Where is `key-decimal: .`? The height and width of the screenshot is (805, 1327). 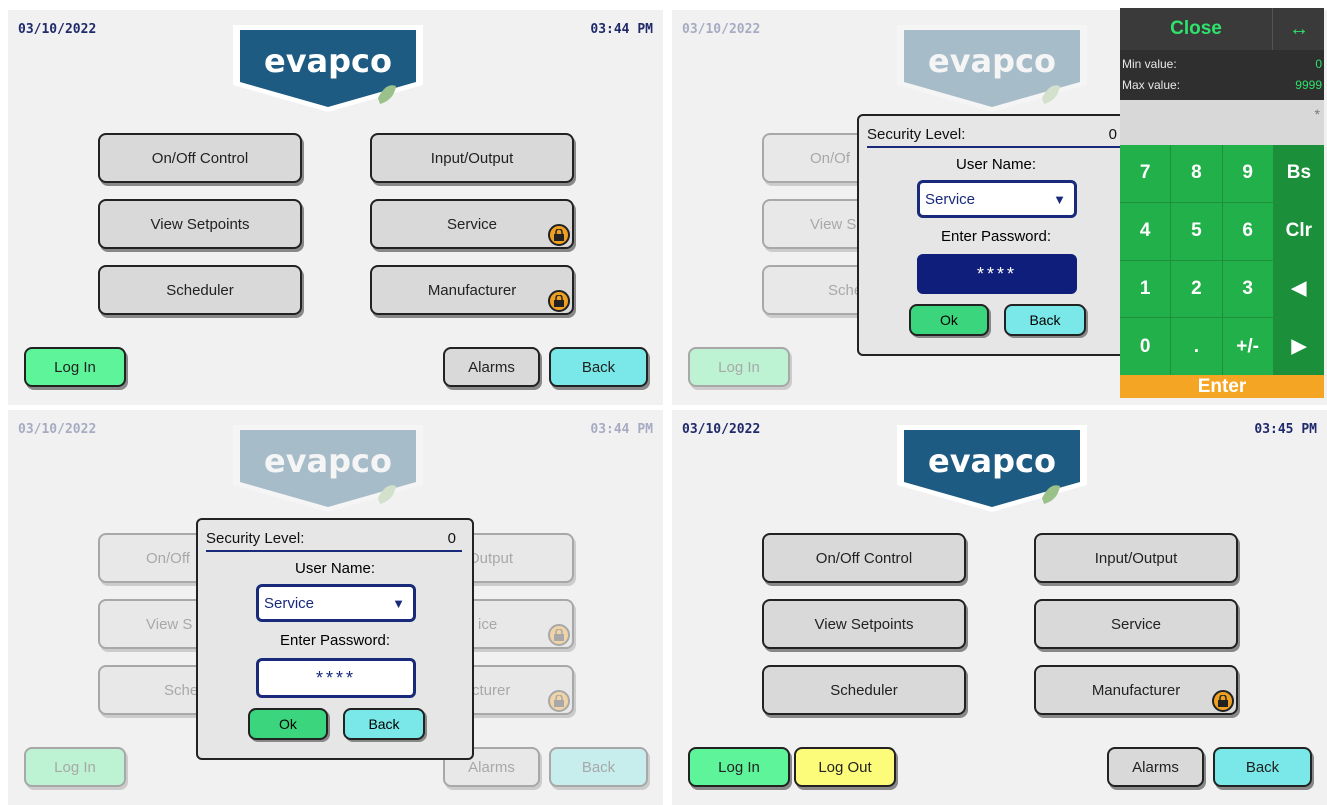
key-decimal: . is located at coordinates (1196, 346).